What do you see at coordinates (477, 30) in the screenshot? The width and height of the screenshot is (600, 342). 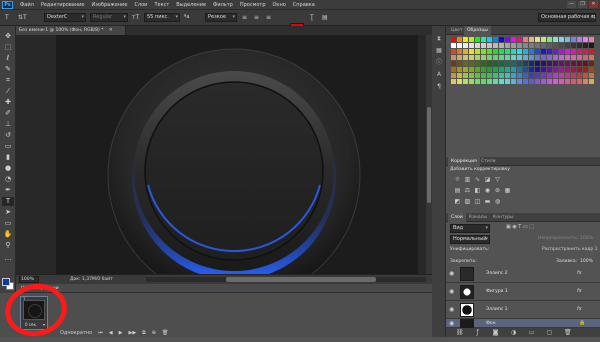 I see `tab-swatches: Образцы` at bounding box center [477, 30].